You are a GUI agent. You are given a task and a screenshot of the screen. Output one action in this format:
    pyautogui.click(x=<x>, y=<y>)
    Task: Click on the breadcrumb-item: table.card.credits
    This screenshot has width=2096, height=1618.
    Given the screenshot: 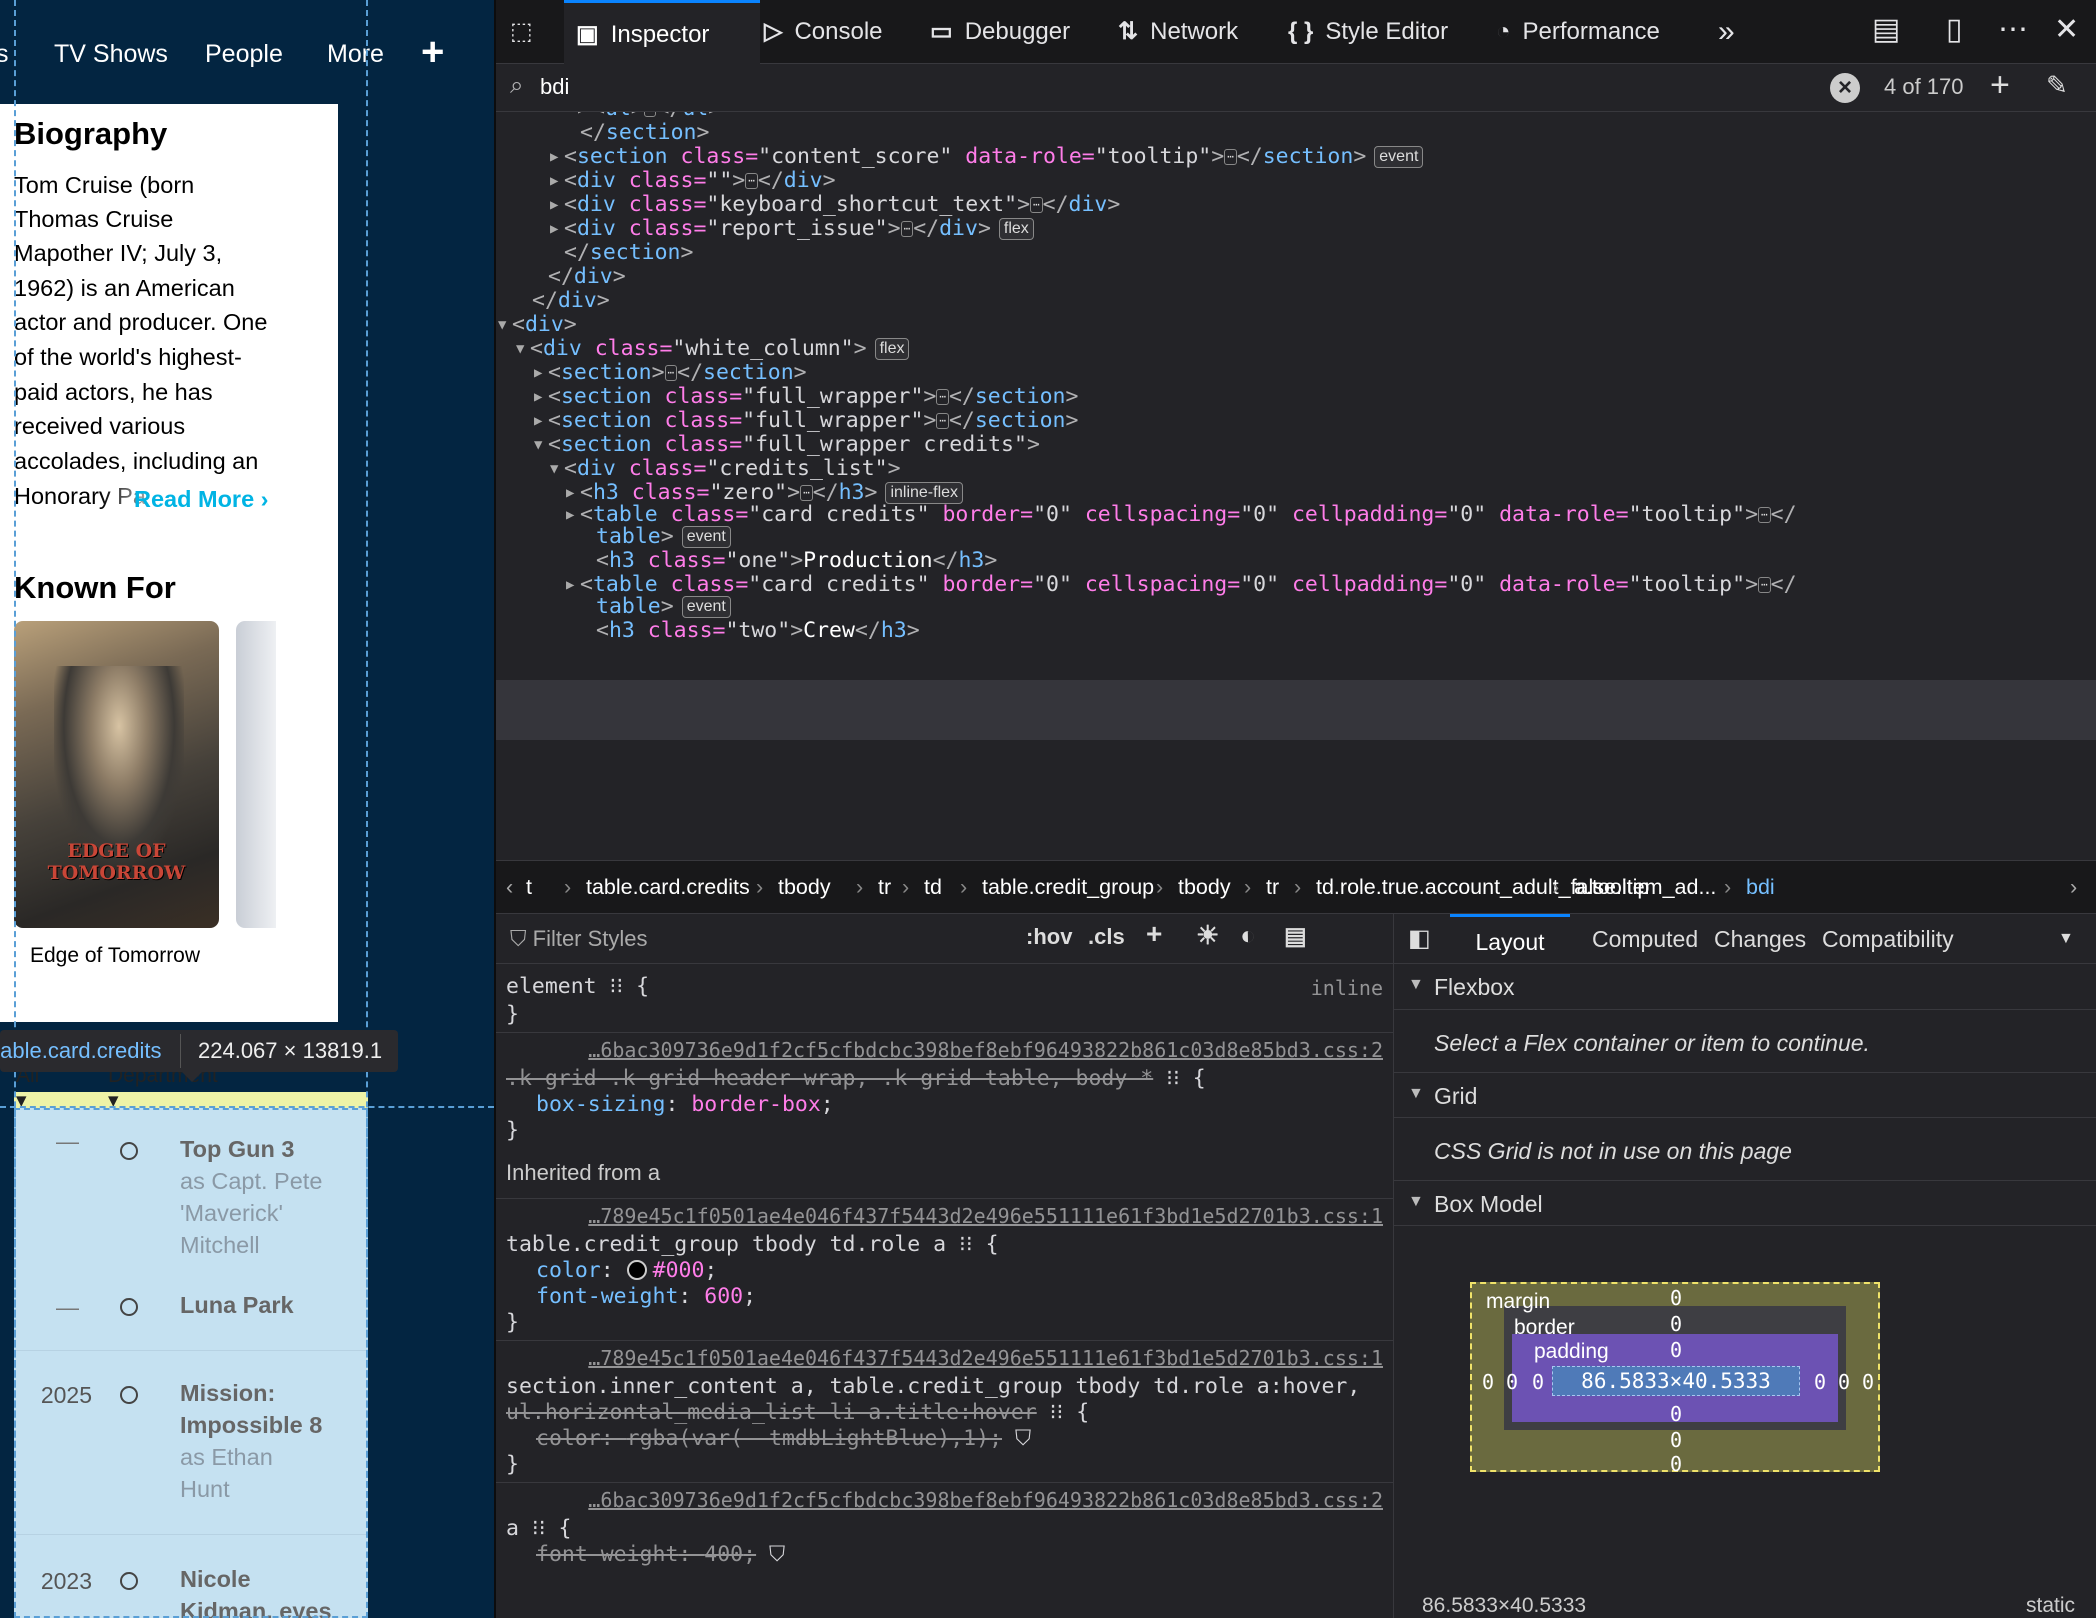 What is the action you would take?
    pyautogui.click(x=668, y=887)
    